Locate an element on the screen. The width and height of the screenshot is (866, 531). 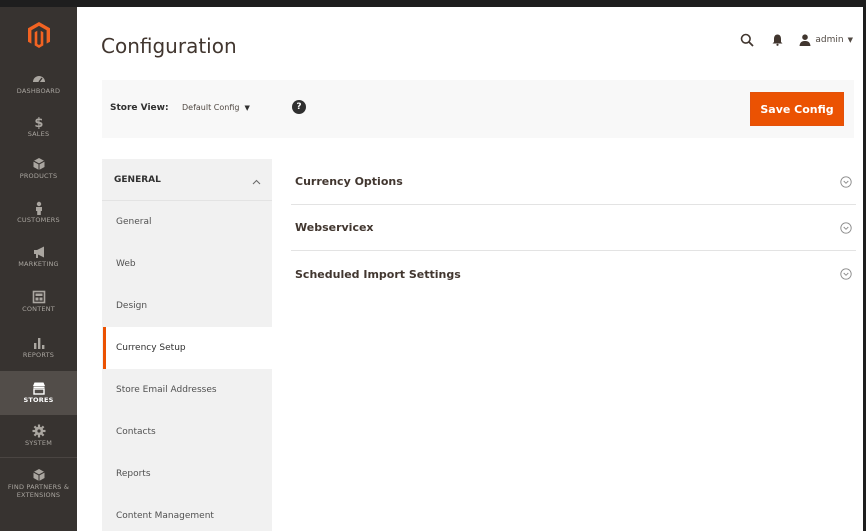
section-scheduled-import-settings: Scheduled Import Settings is located at coordinates (573, 274).